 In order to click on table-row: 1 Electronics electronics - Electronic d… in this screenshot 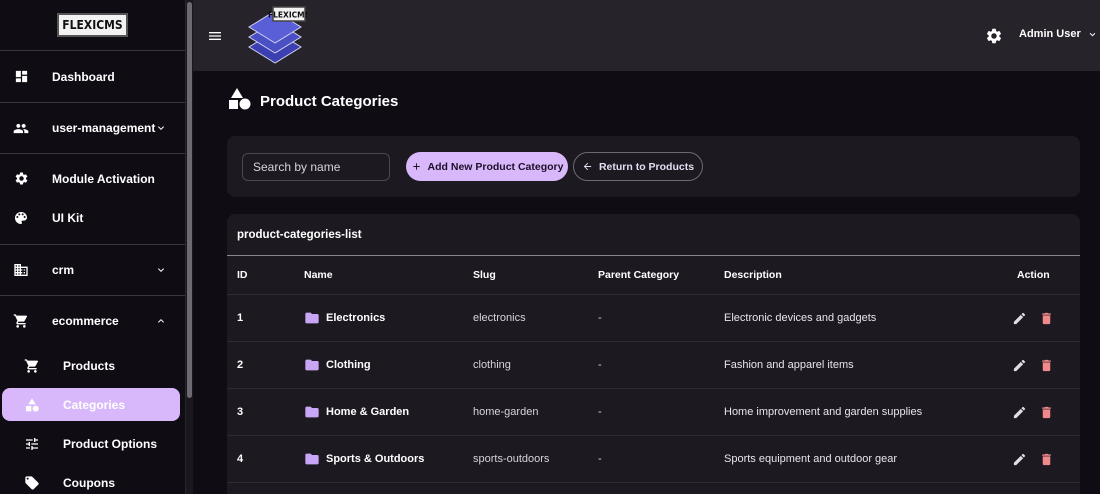, I will do `click(653, 318)`.